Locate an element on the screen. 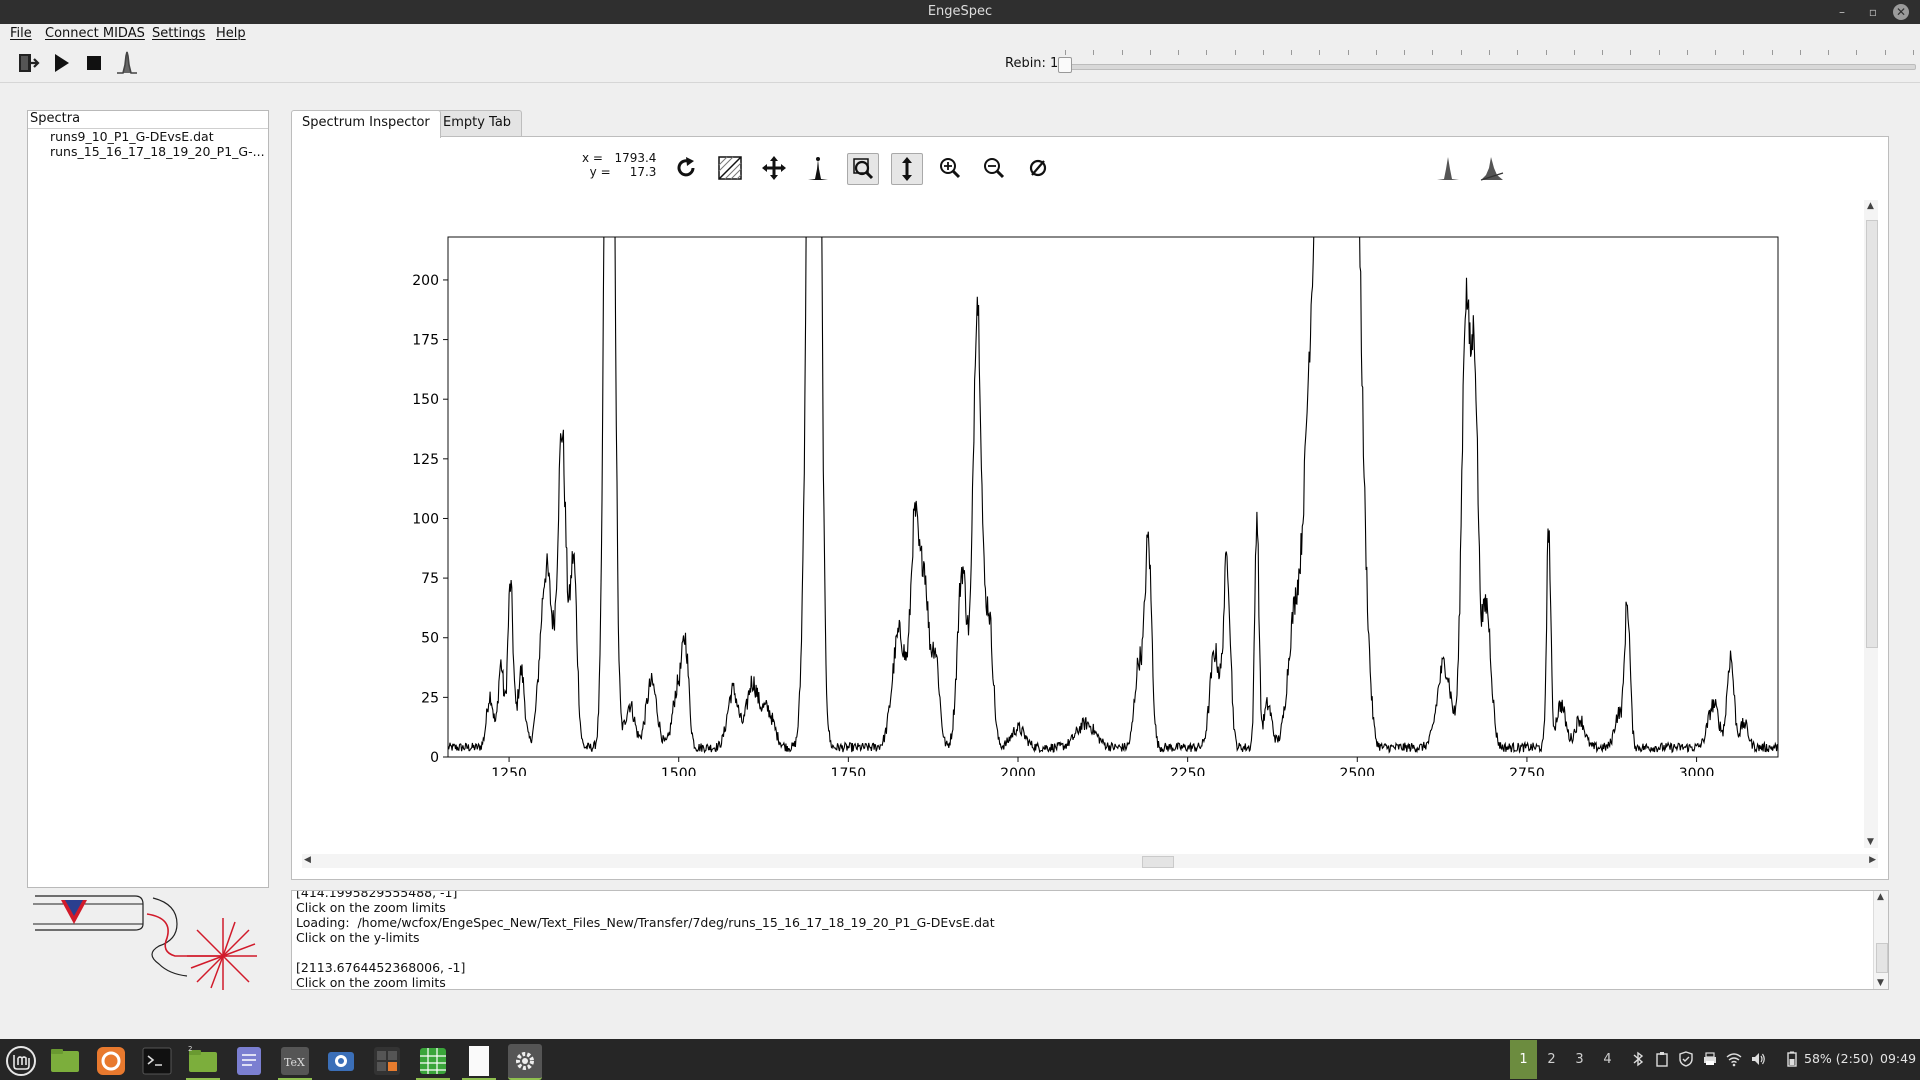 Image resolution: width=1920 pixels, height=1080 pixels. plot-horizontal-scrollbar: ◀ ▶ is located at coordinates (1090, 861).